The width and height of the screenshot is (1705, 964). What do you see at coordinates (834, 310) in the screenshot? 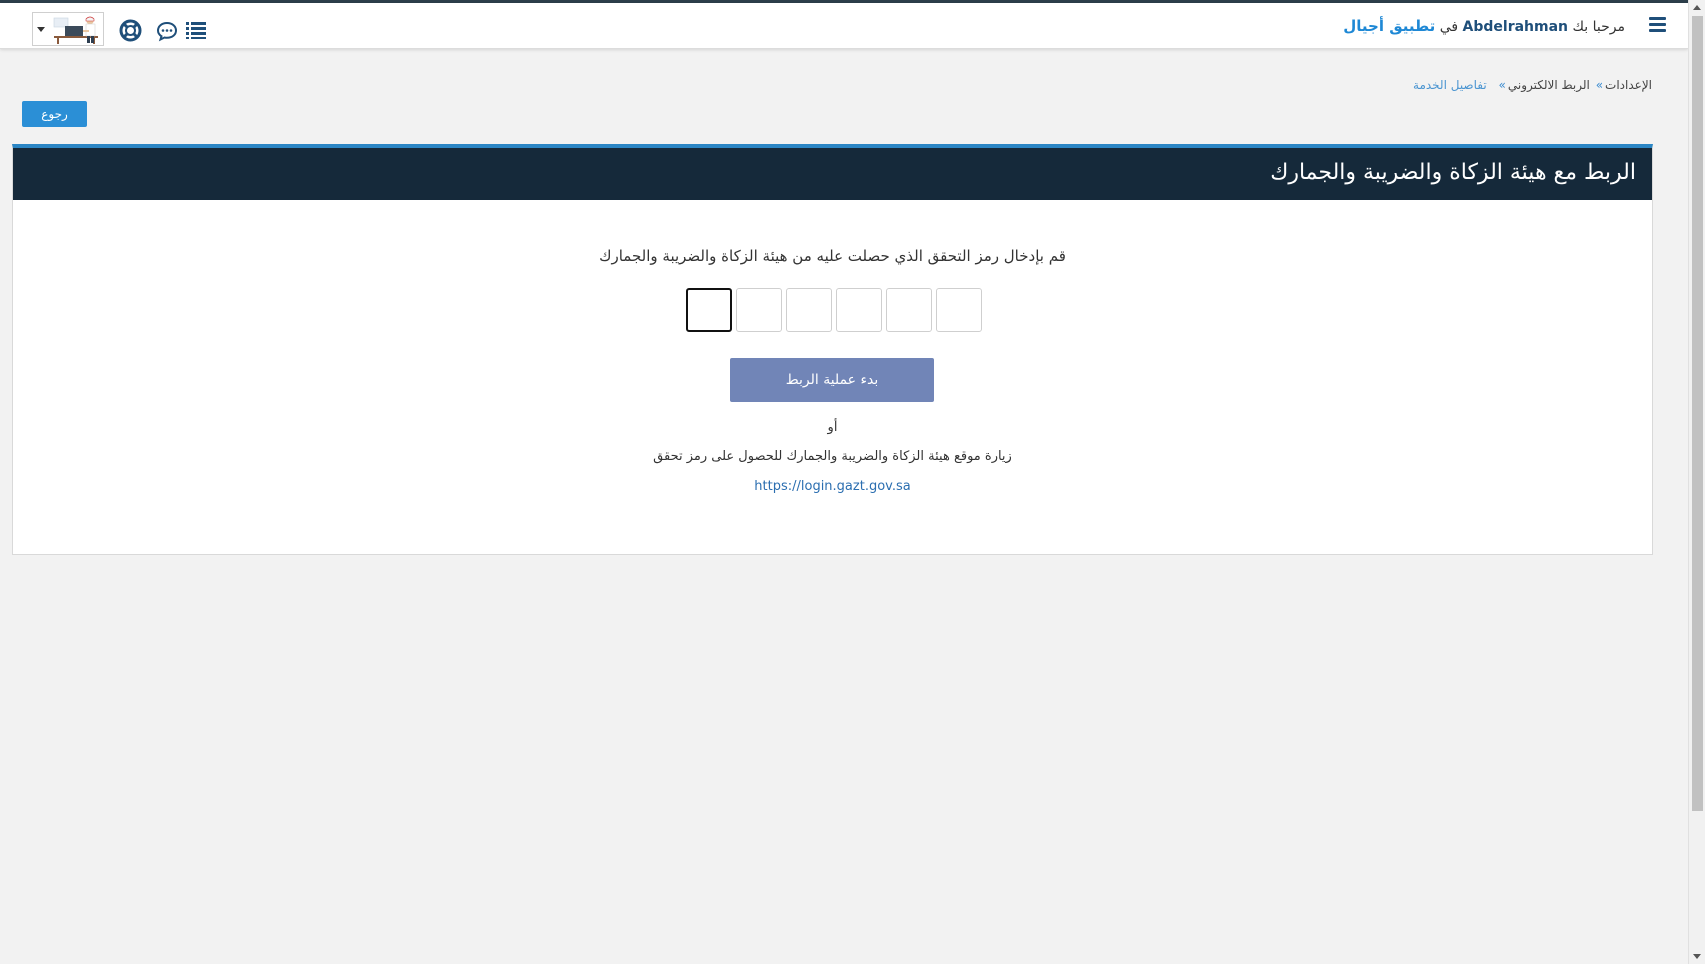
I see `otp-input-group` at bounding box center [834, 310].